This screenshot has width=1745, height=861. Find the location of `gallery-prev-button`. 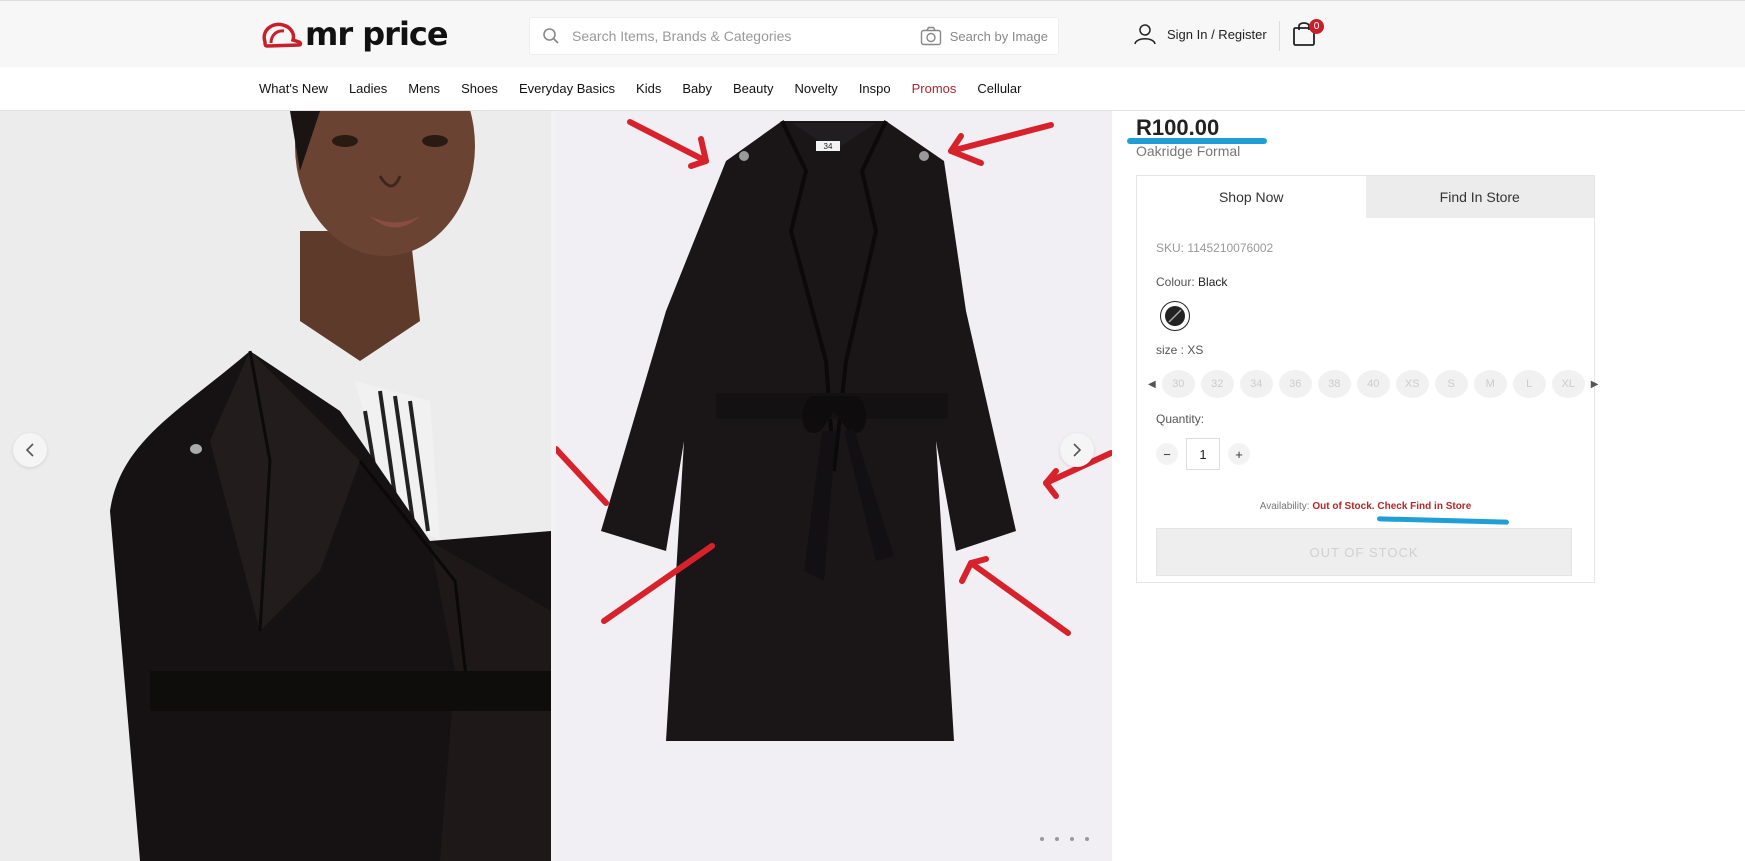

gallery-prev-button is located at coordinates (30, 450).